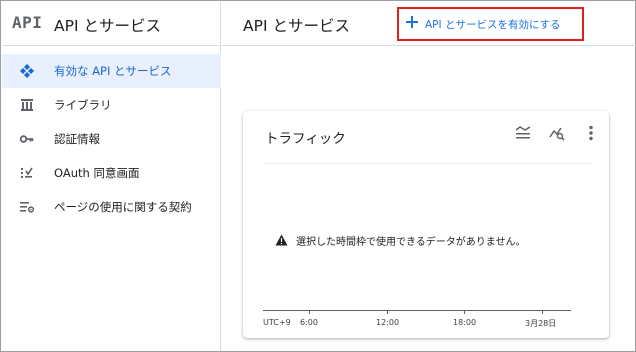 This screenshot has width=636, height=352. I want to click on compare-button, so click(523, 135).